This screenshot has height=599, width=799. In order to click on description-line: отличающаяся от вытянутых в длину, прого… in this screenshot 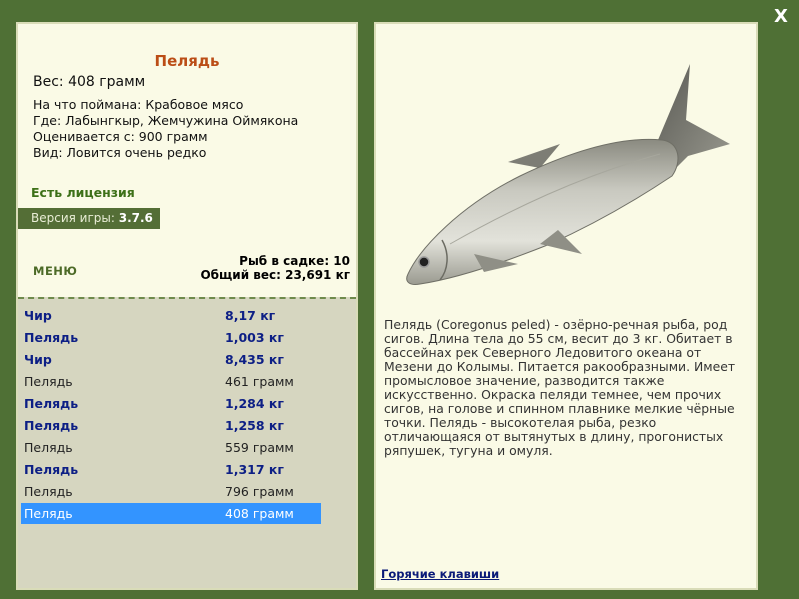, I will do `click(554, 436)`.